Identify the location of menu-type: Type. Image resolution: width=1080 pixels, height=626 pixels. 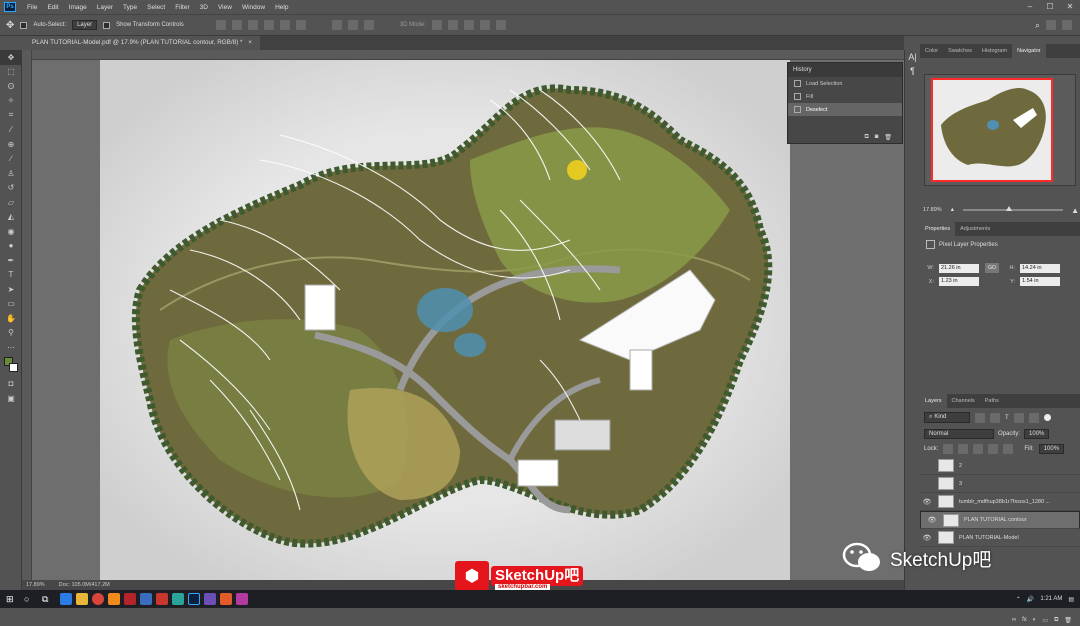
(130, 7).